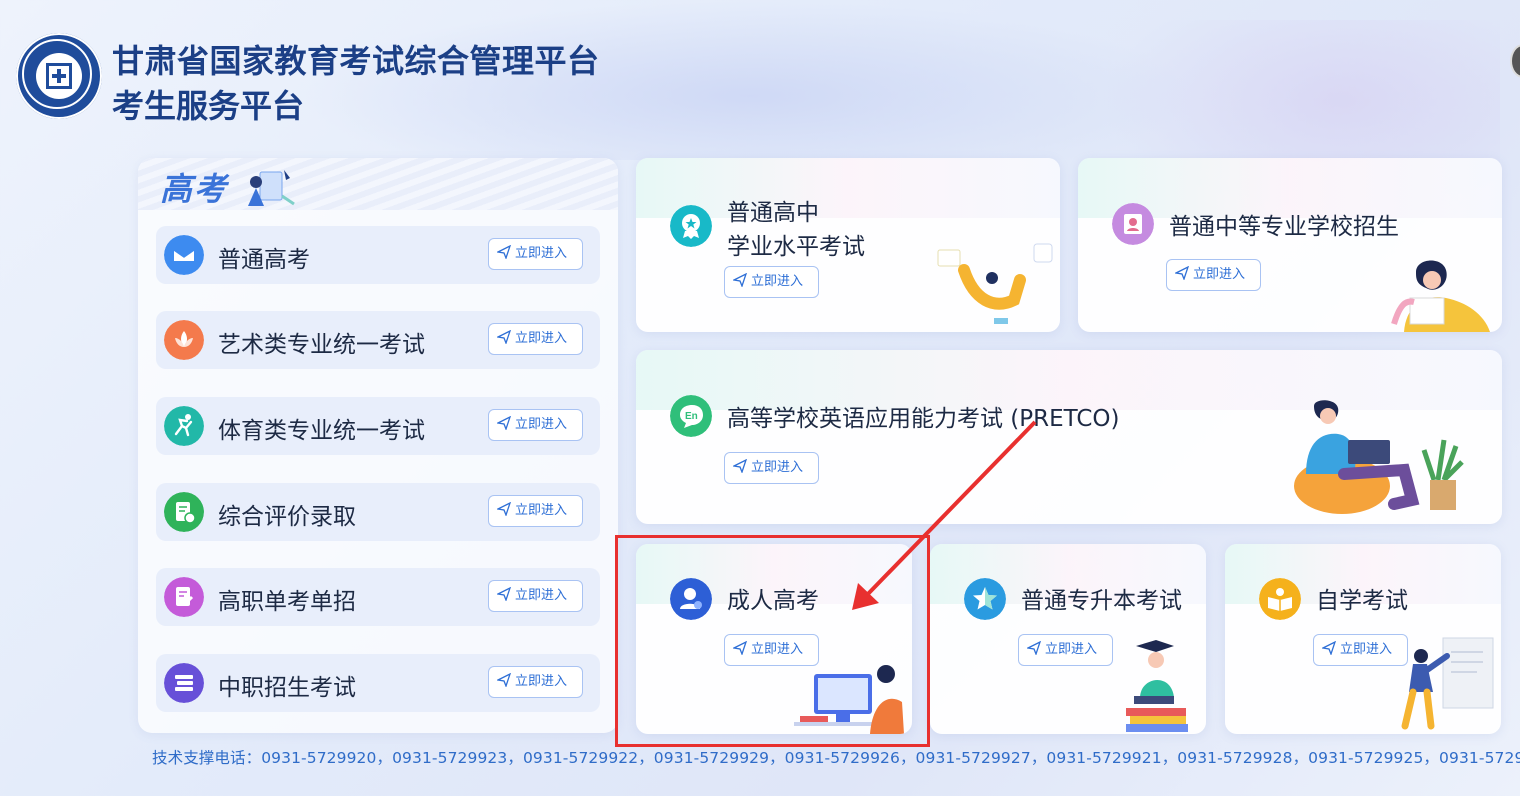 The width and height of the screenshot is (1520, 796). What do you see at coordinates (184, 426) in the screenshot?
I see `runner-icon` at bounding box center [184, 426].